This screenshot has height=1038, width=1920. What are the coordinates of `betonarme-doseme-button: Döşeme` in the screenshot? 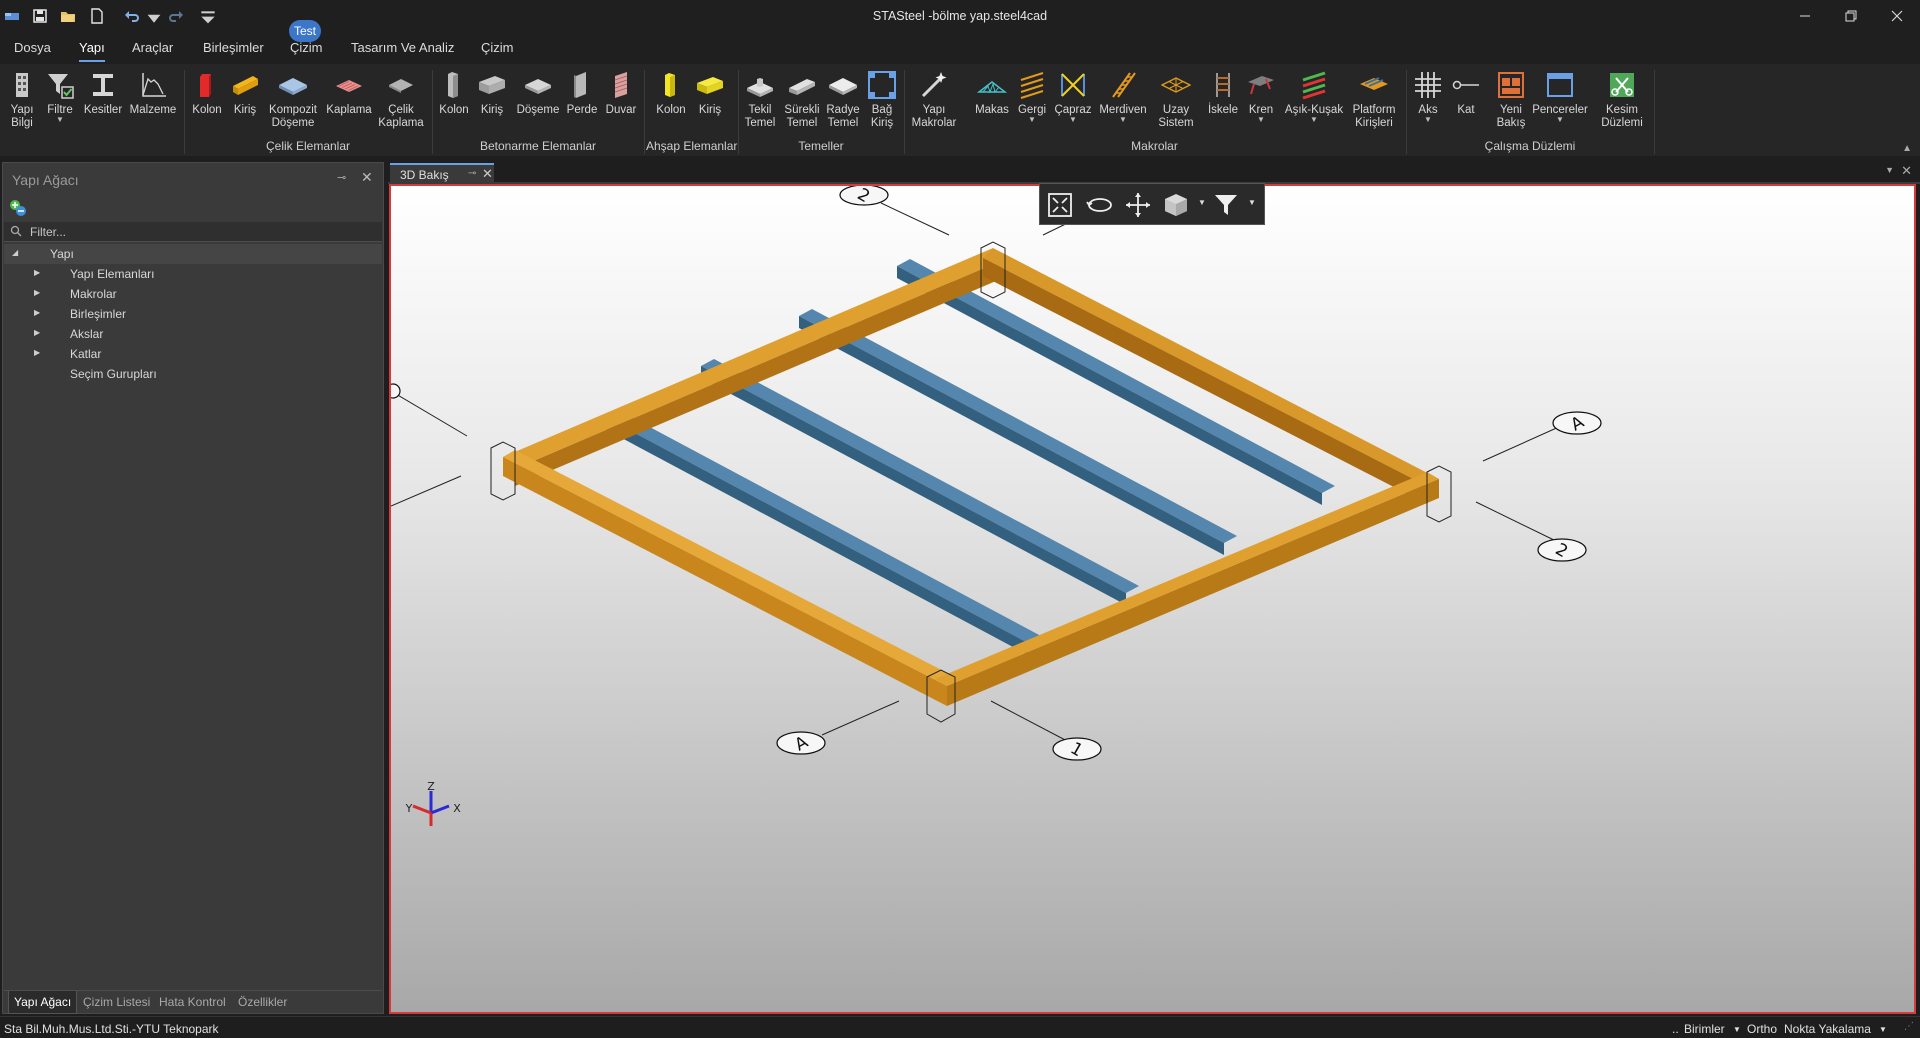 It's located at (538, 103).